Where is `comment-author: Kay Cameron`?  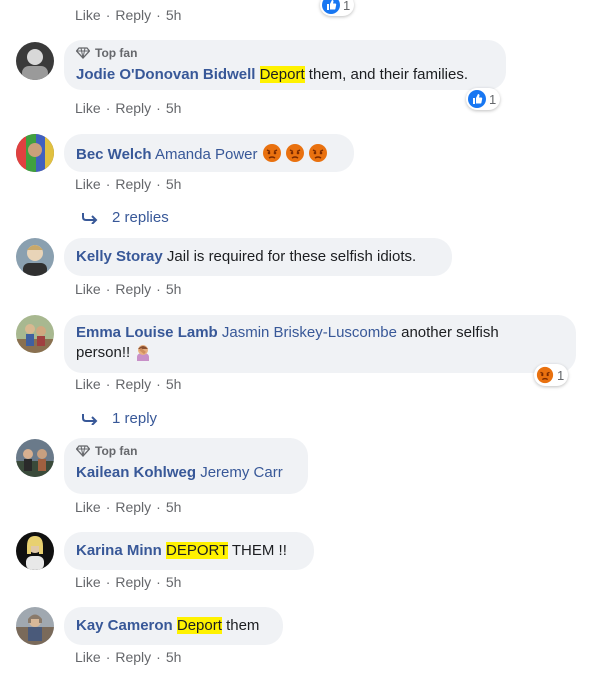 comment-author: Kay Cameron is located at coordinates (124, 625).